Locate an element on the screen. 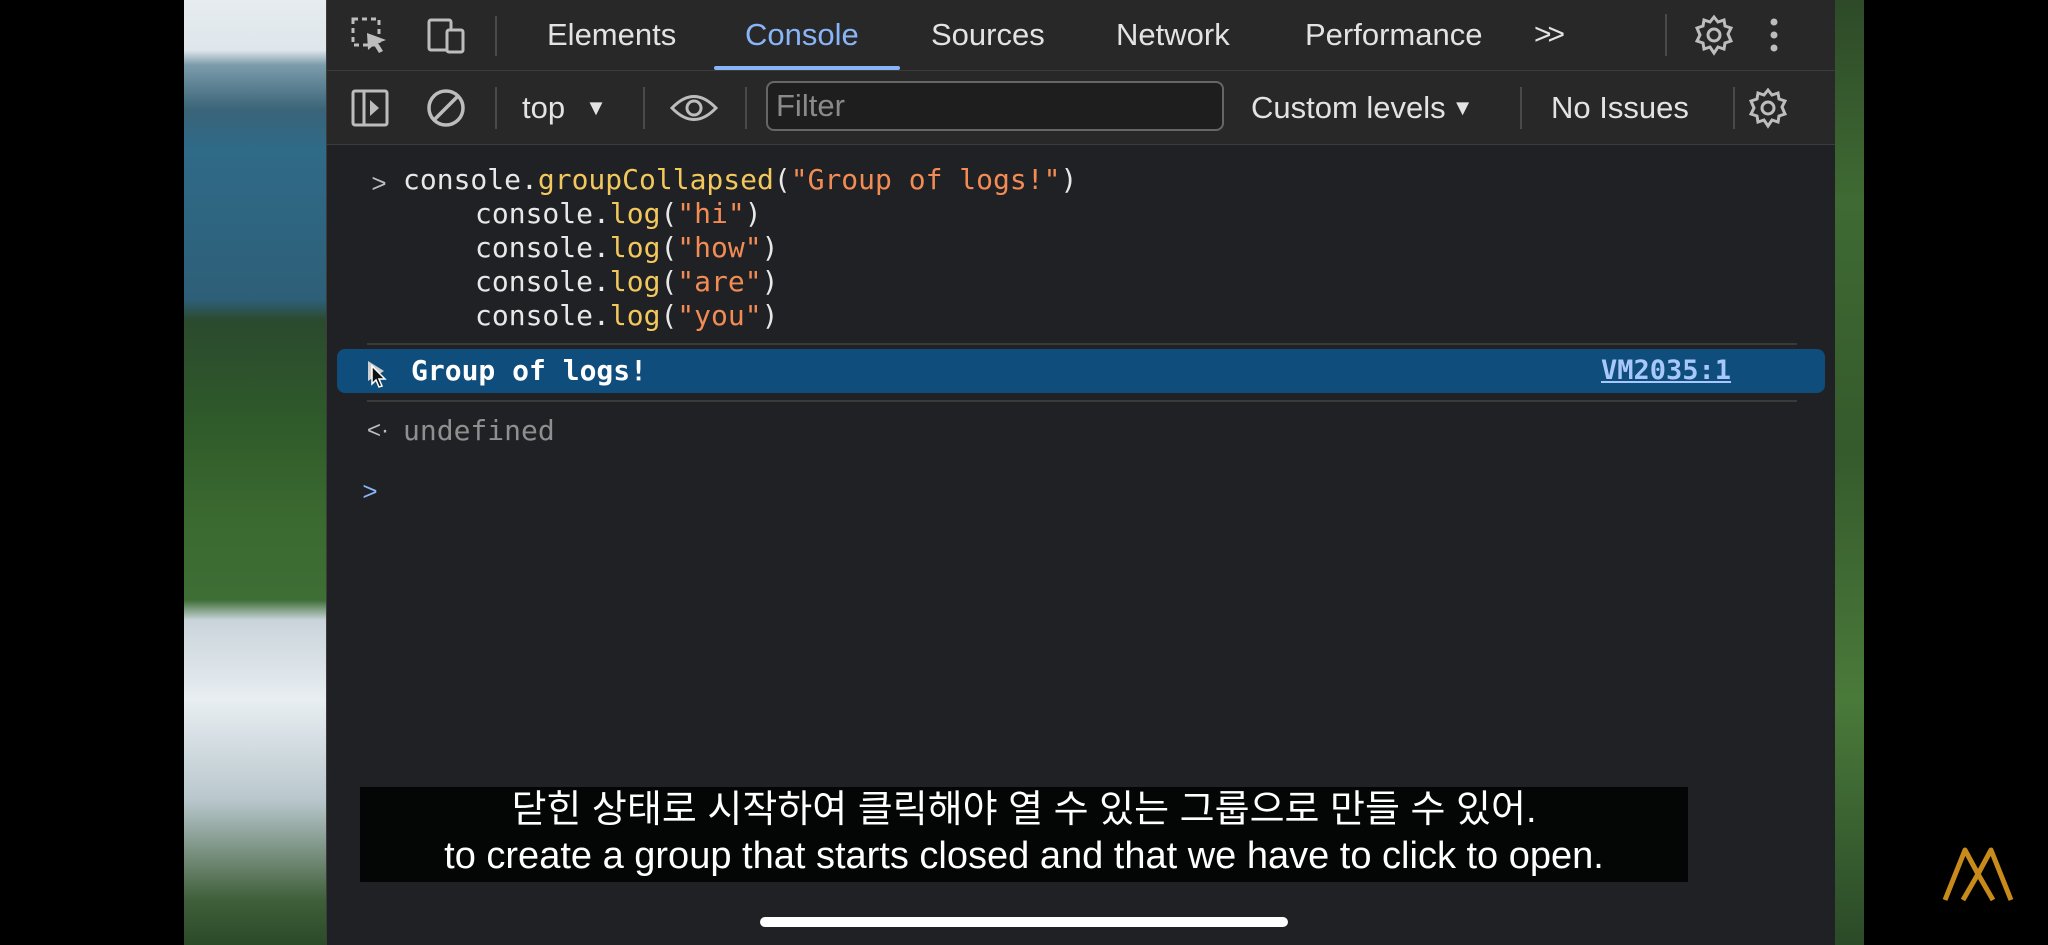  subtitle-korean: 닫힌 상태로 시작하여 클릭해야 열 수 있는 그룹으로 만들 수 있어. is located at coordinates (1024, 810).